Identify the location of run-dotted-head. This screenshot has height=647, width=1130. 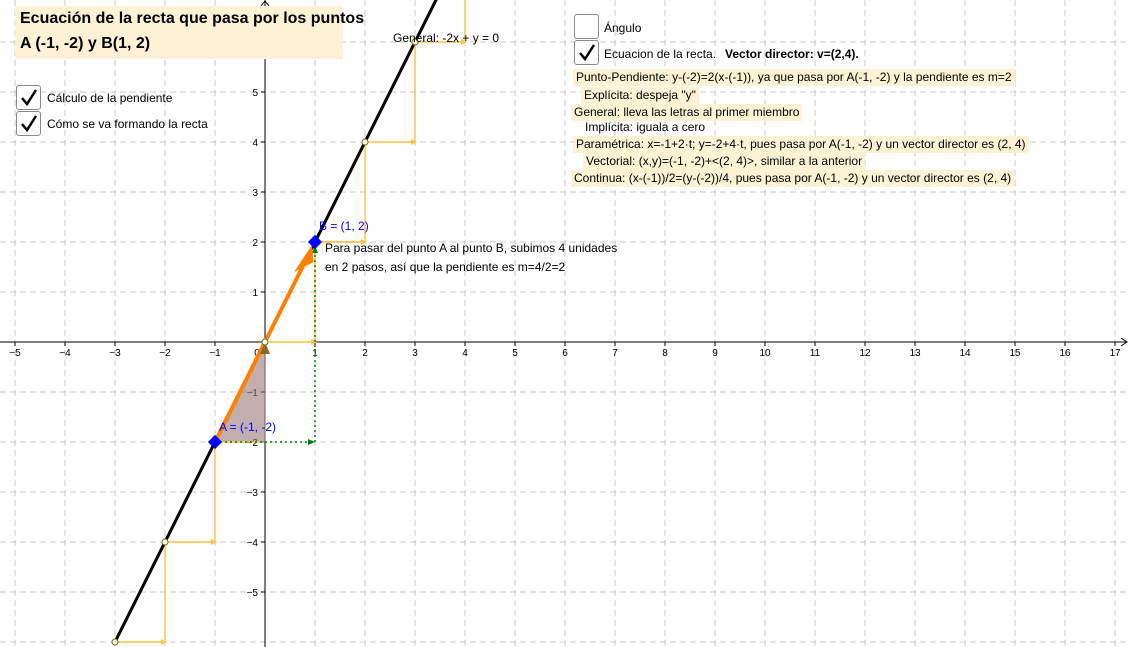
(311, 442).